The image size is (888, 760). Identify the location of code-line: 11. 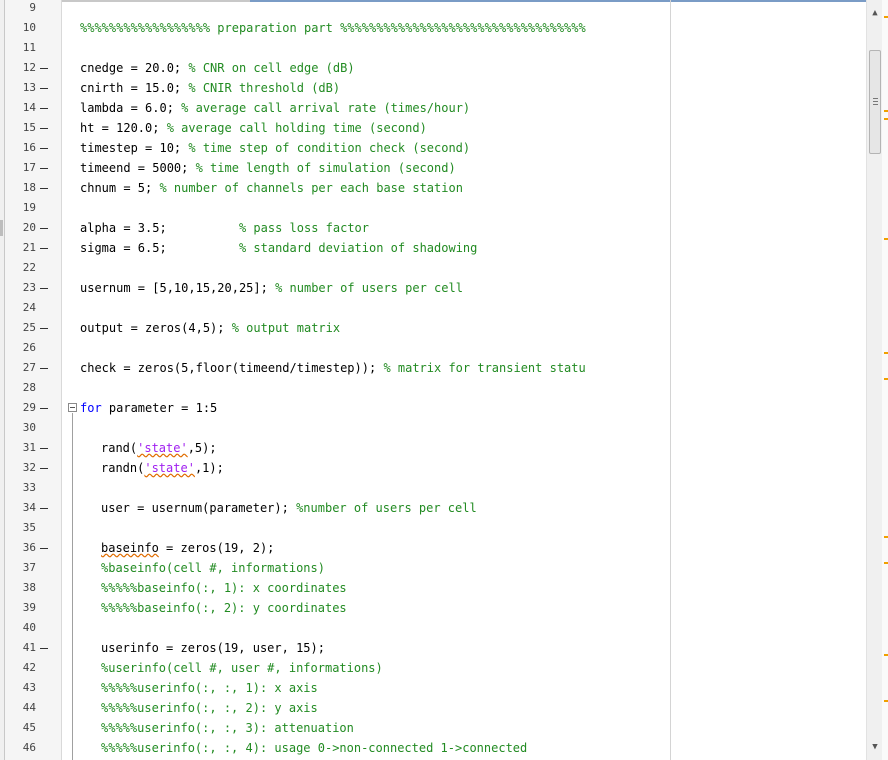
(433, 48).